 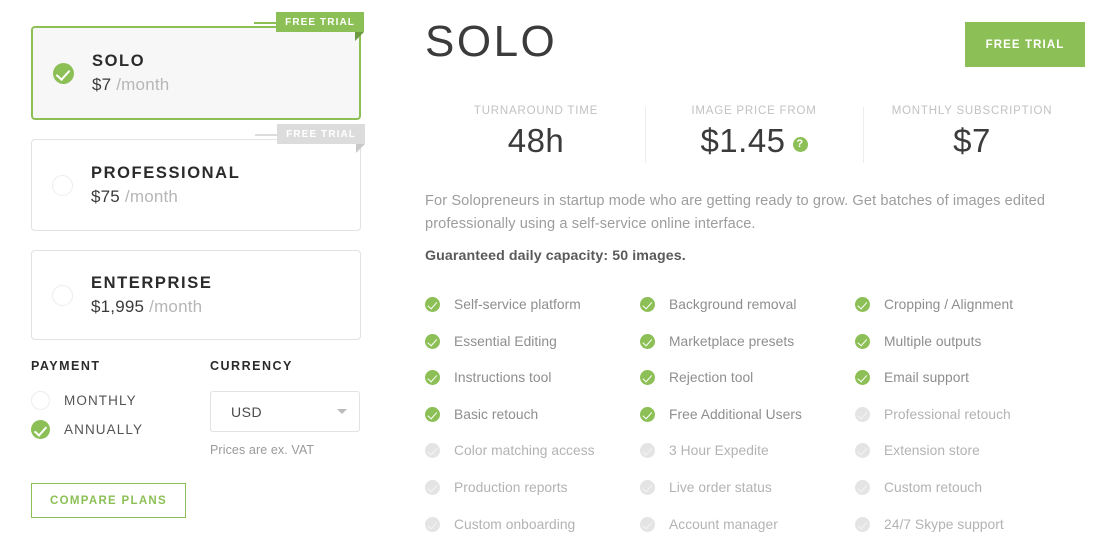 What do you see at coordinates (524, 451) in the screenshot?
I see `feature-label: Color matching access` at bounding box center [524, 451].